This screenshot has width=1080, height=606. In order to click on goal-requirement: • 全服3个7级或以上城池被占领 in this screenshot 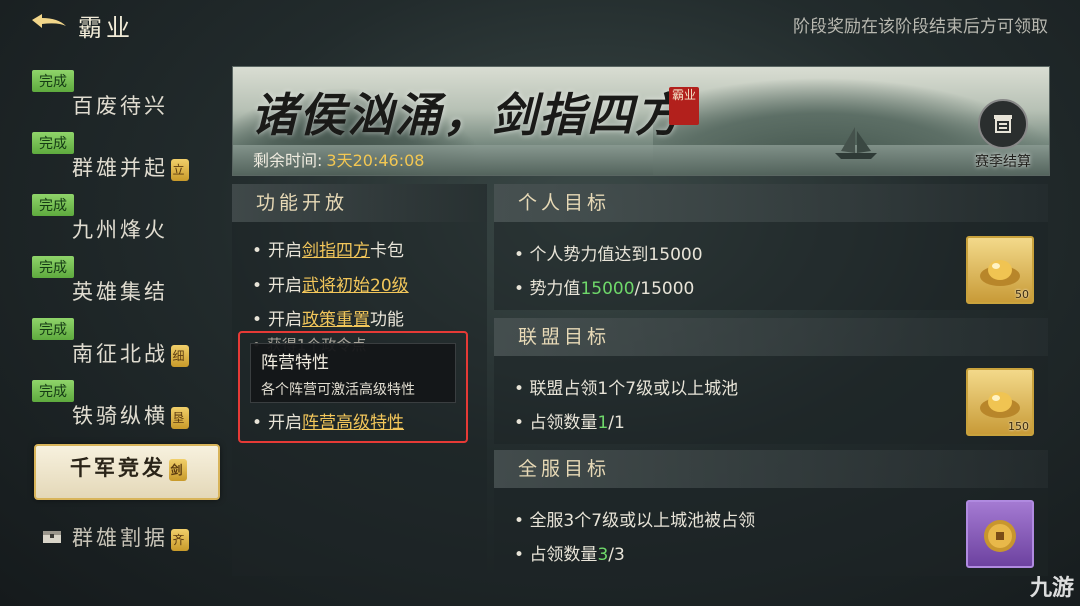, I will do `click(635, 521)`.